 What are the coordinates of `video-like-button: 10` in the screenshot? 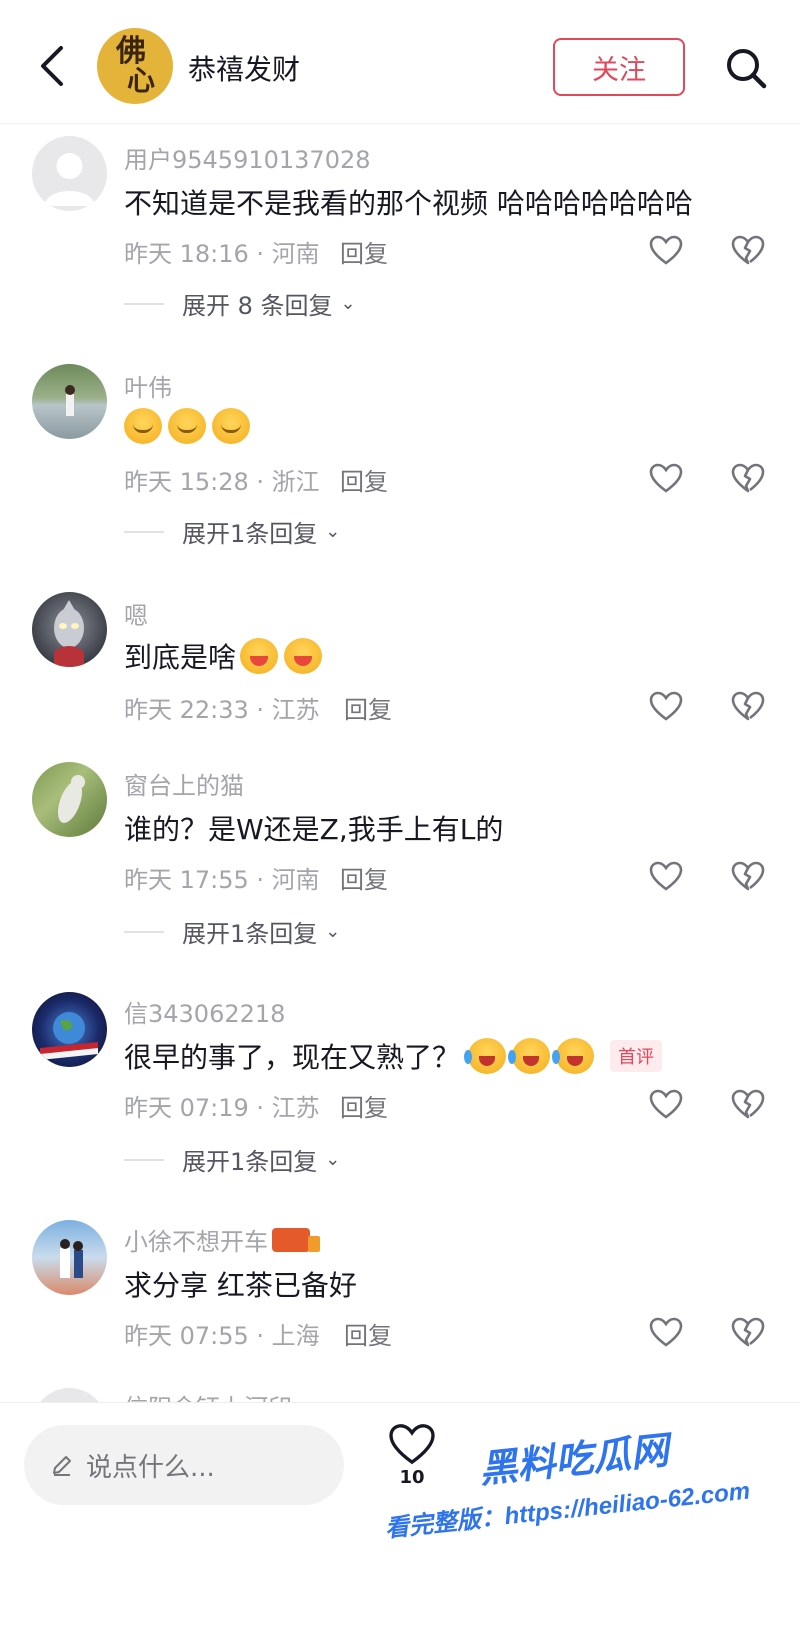 It's located at (412, 1455).